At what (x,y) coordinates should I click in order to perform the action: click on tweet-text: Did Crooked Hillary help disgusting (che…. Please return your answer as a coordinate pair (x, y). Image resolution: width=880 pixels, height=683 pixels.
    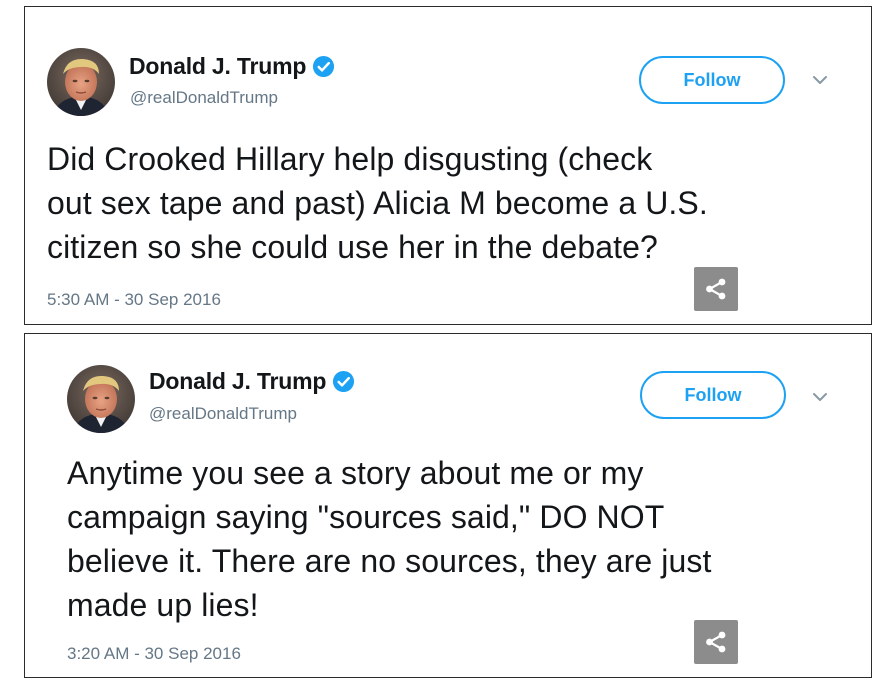
    Looking at the image, I should click on (377, 203).